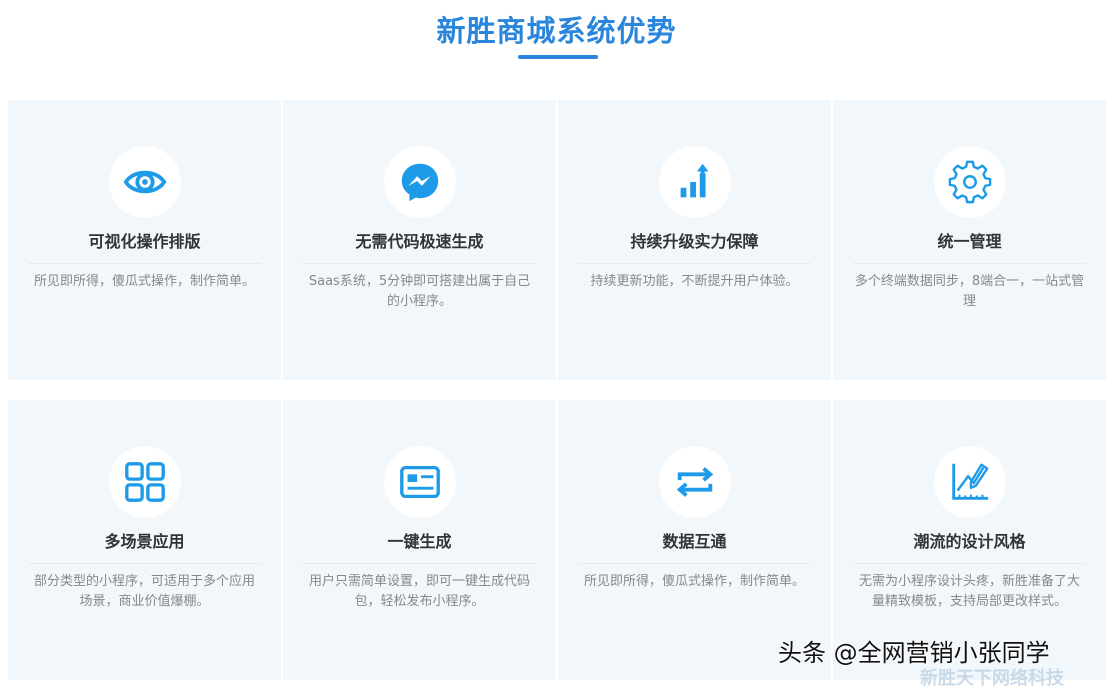 The height and width of the screenshot is (686, 1113). What do you see at coordinates (144, 482) in the screenshot?
I see `grid-apps-icon` at bounding box center [144, 482].